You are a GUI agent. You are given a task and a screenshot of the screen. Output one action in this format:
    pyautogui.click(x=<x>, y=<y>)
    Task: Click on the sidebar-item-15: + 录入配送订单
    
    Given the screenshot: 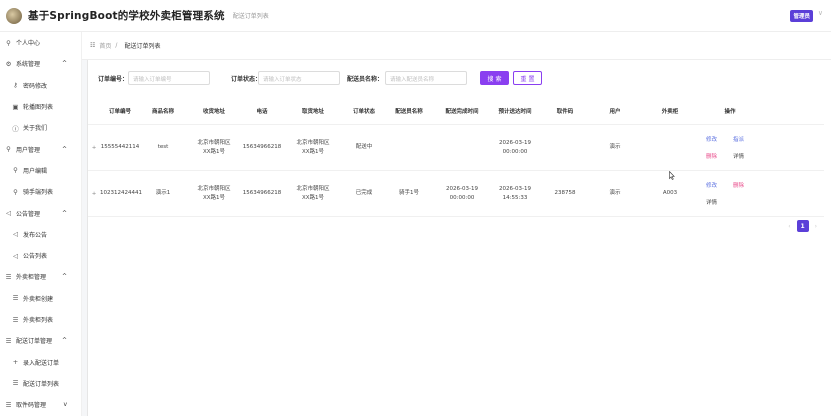 What is the action you would take?
    pyautogui.click(x=40, y=361)
    